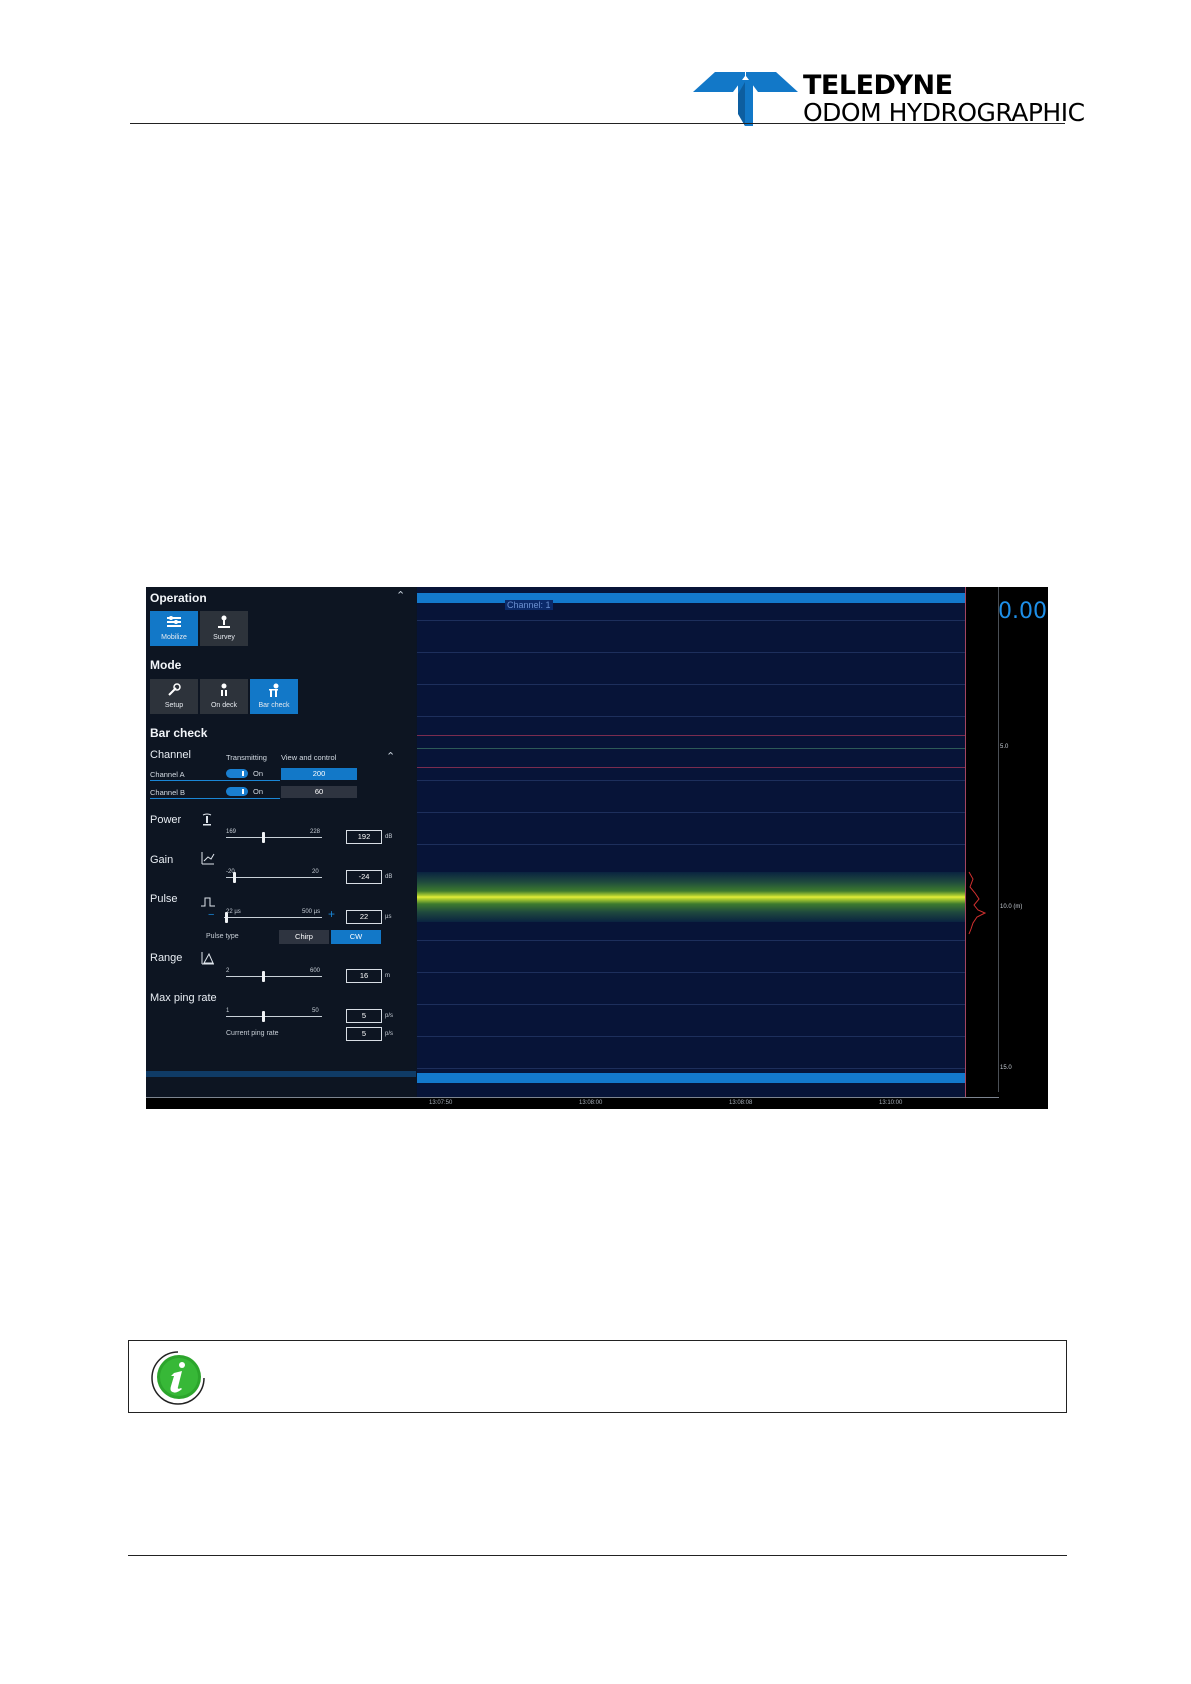  I want to click on info-icon, so click(178, 1378).